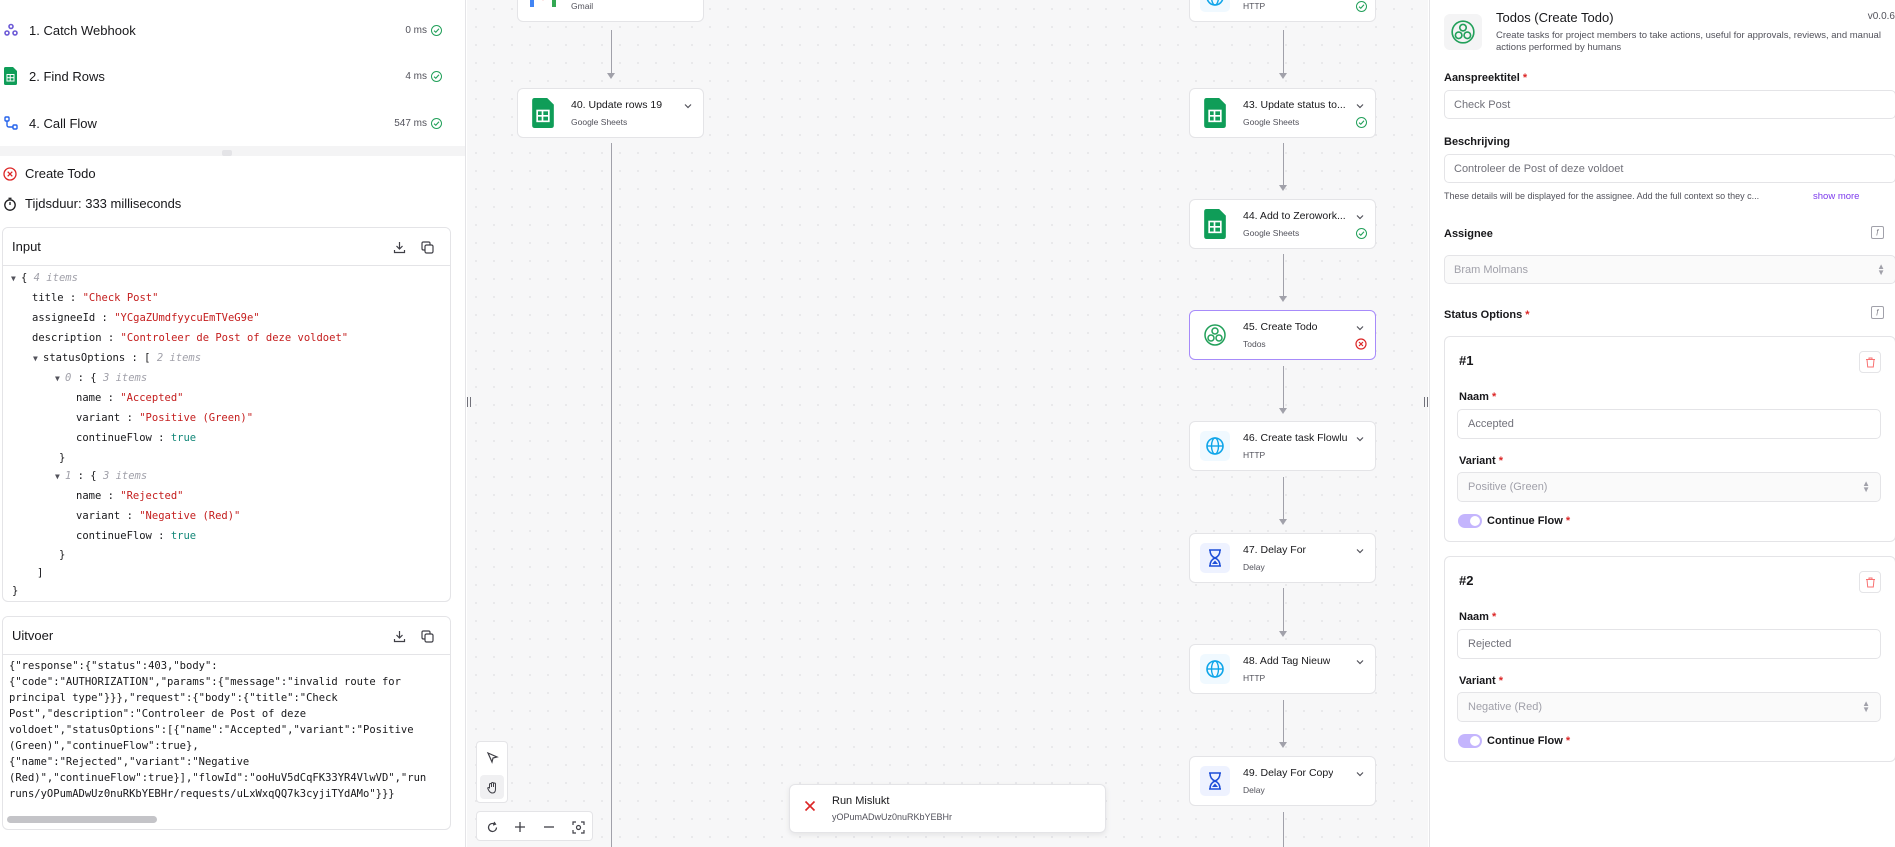 This screenshot has height=847, width=1895. Describe the element at coordinates (117, 358) in the screenshot. I see `json-line: ▼ statusOptions : [ 2 items` at that location.